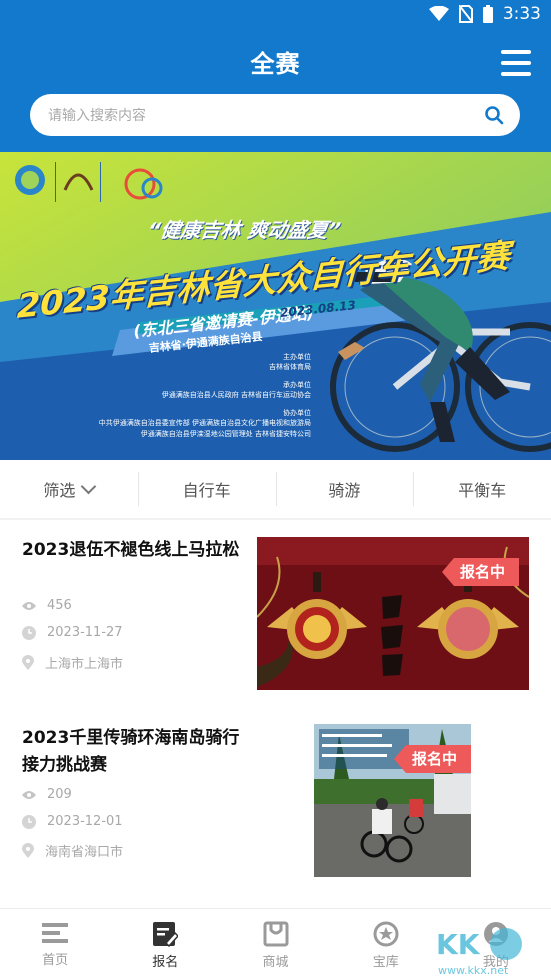  What do you see at coordinates (85, 632) in the screenshot?
I see `event-date-text: 2023-11-27` at bounding box center [85, 632].